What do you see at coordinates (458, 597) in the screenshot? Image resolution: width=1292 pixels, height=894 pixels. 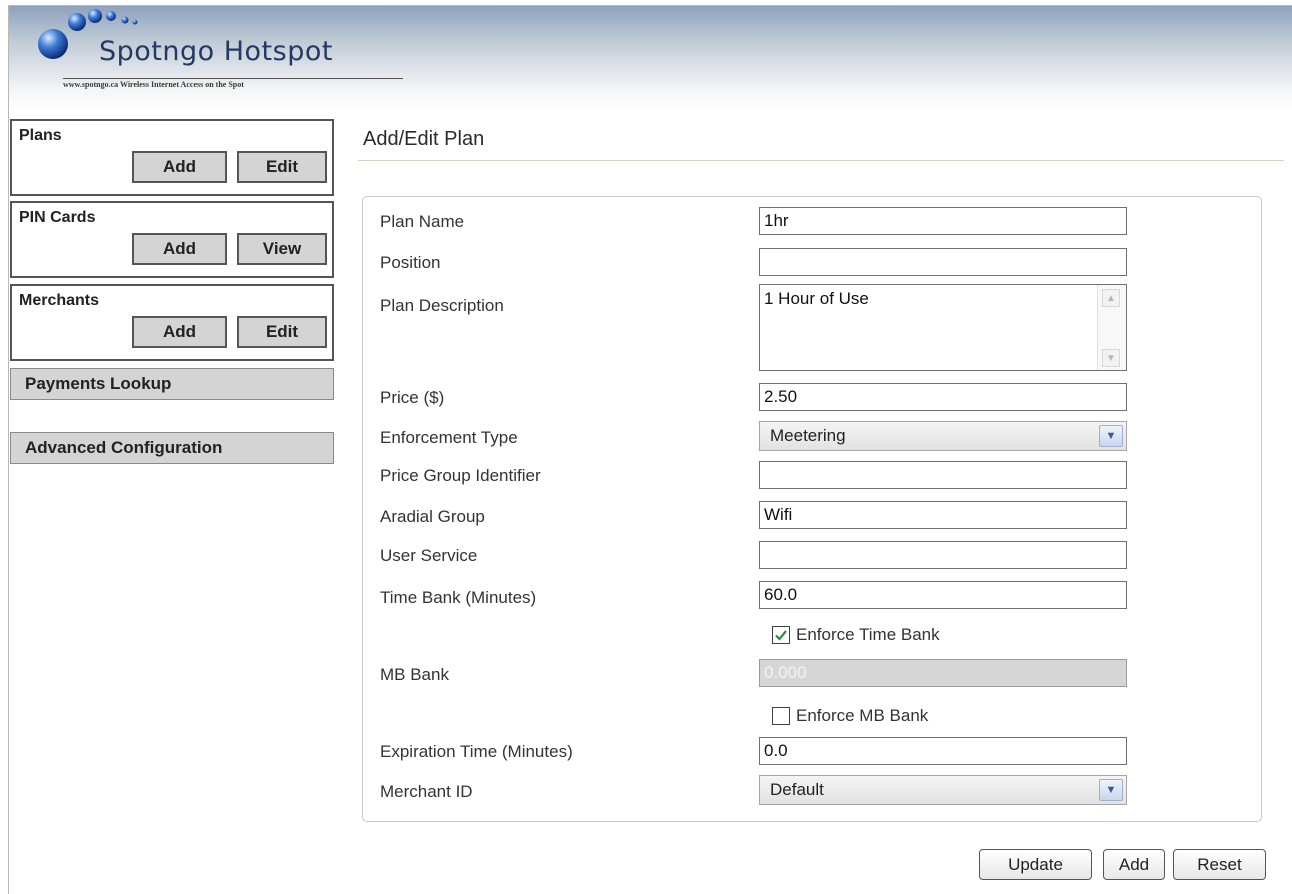 I see `time-bank-label: Time Bank (Minutes)` at bounding box center [458, 597].